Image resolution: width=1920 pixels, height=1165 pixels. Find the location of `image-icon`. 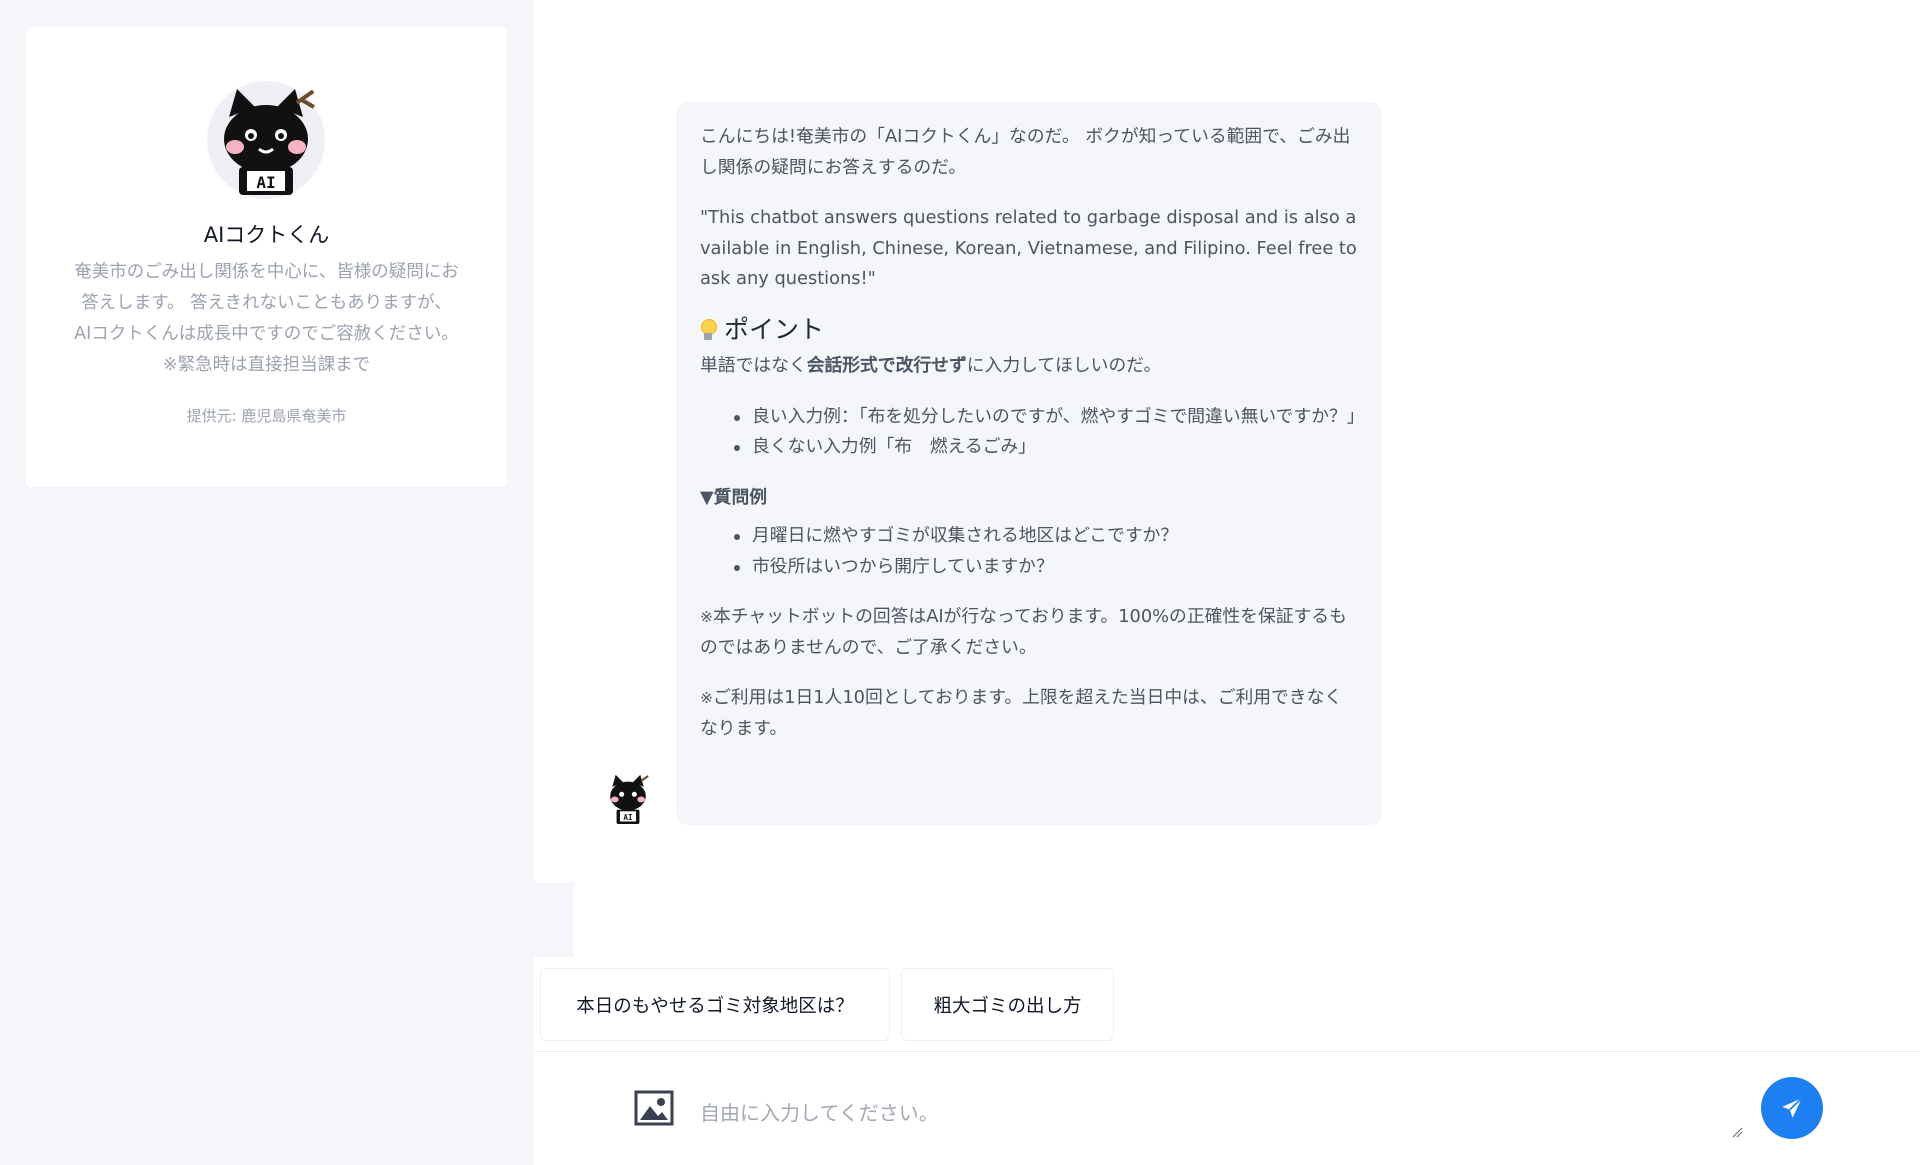

image-icon is located at coordinates (654, 1108).